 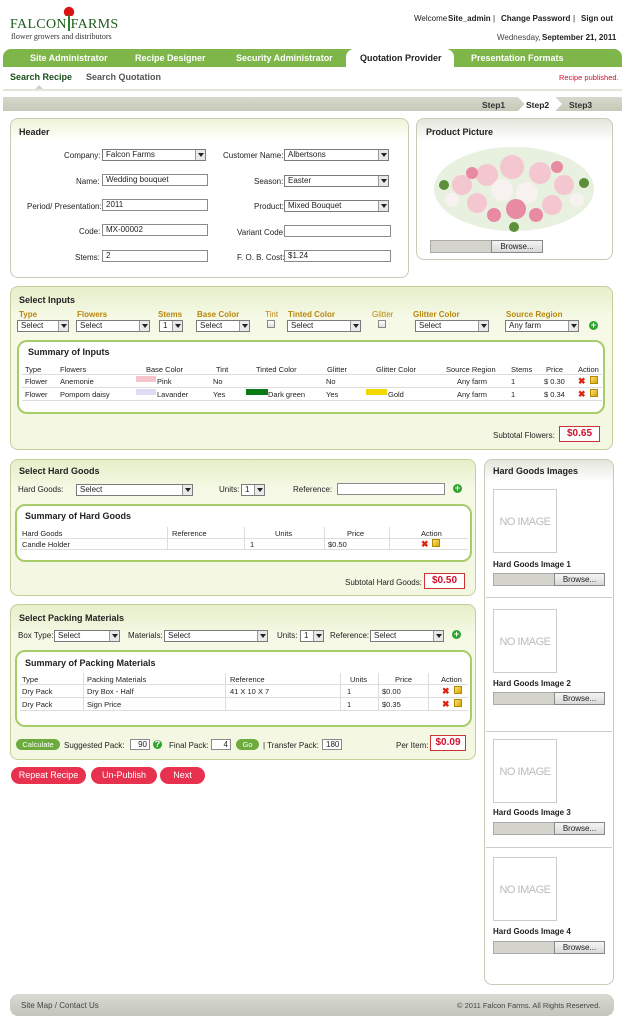 I want to click on apply-suggested-icon: ?, so click(x=157, y=744).